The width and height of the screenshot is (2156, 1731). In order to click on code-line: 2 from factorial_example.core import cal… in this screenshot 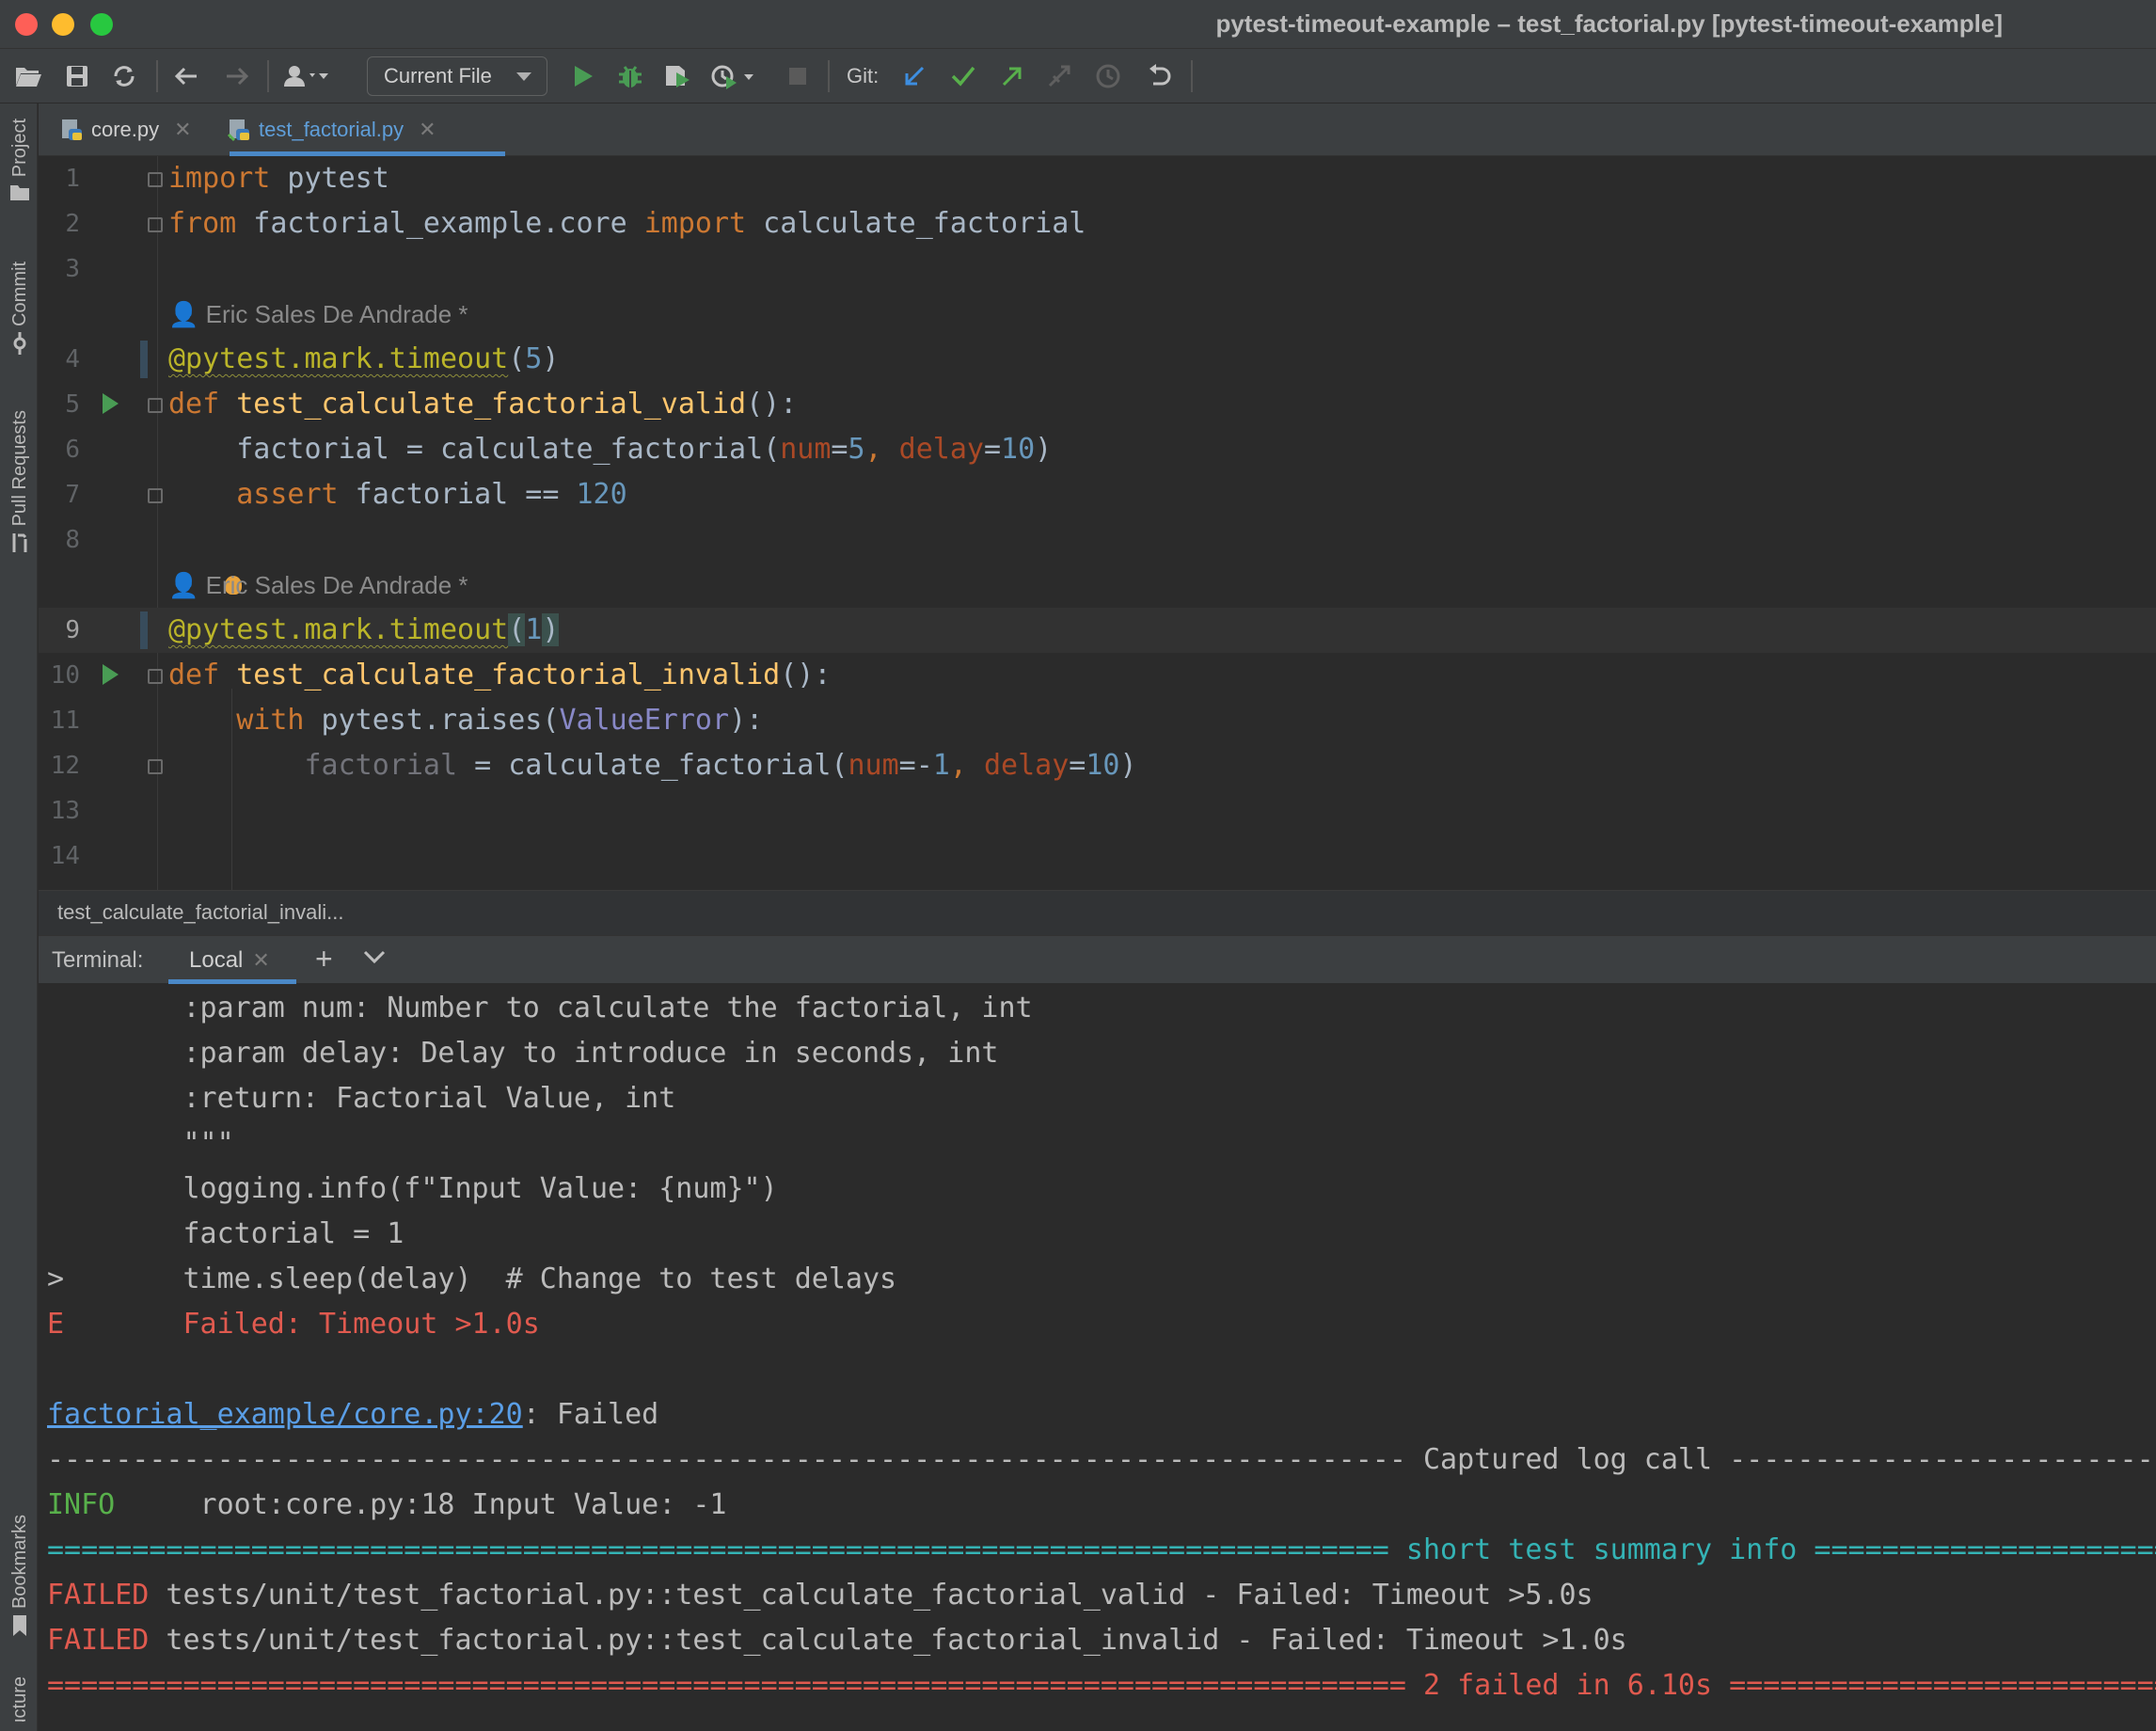, I will do `click(1097, 223)`.